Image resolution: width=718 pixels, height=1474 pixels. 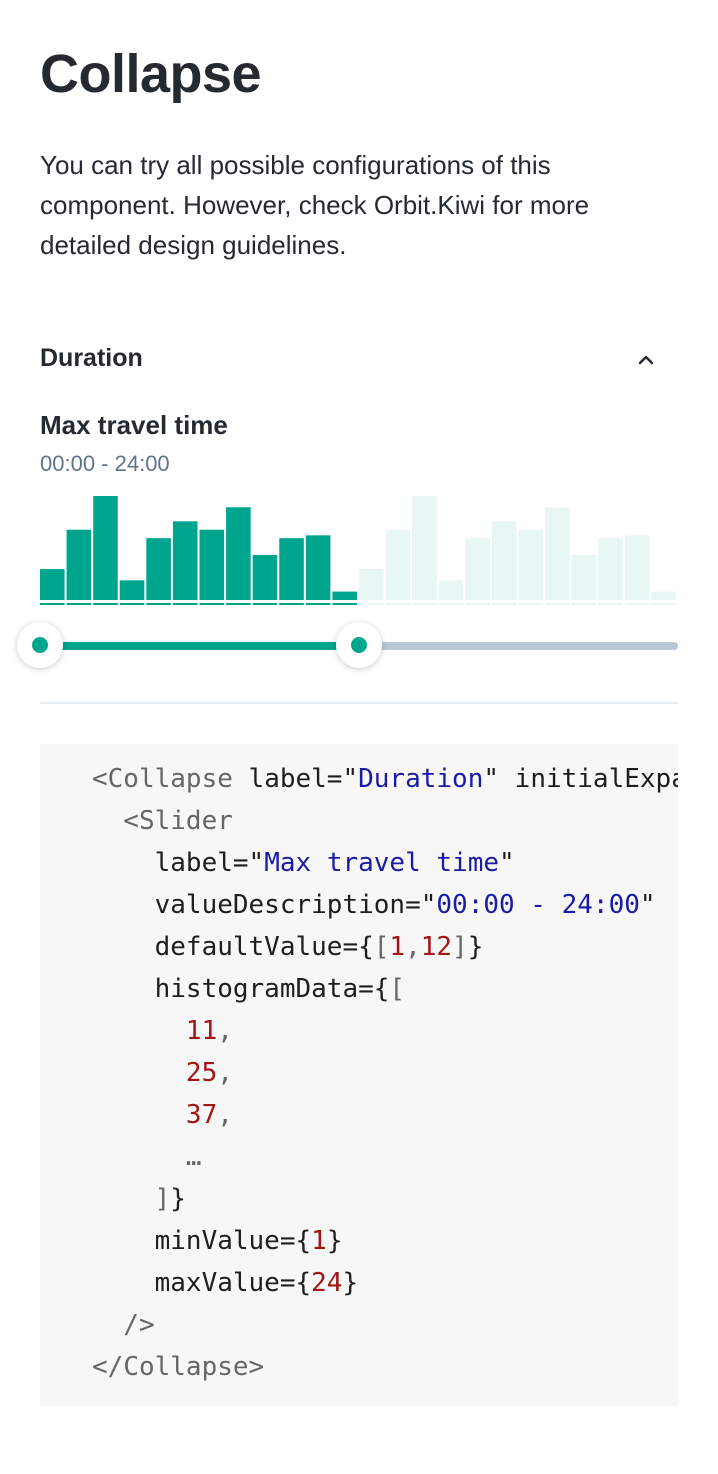 I want to click on code-token: Slider, so click(x=185, y=821).